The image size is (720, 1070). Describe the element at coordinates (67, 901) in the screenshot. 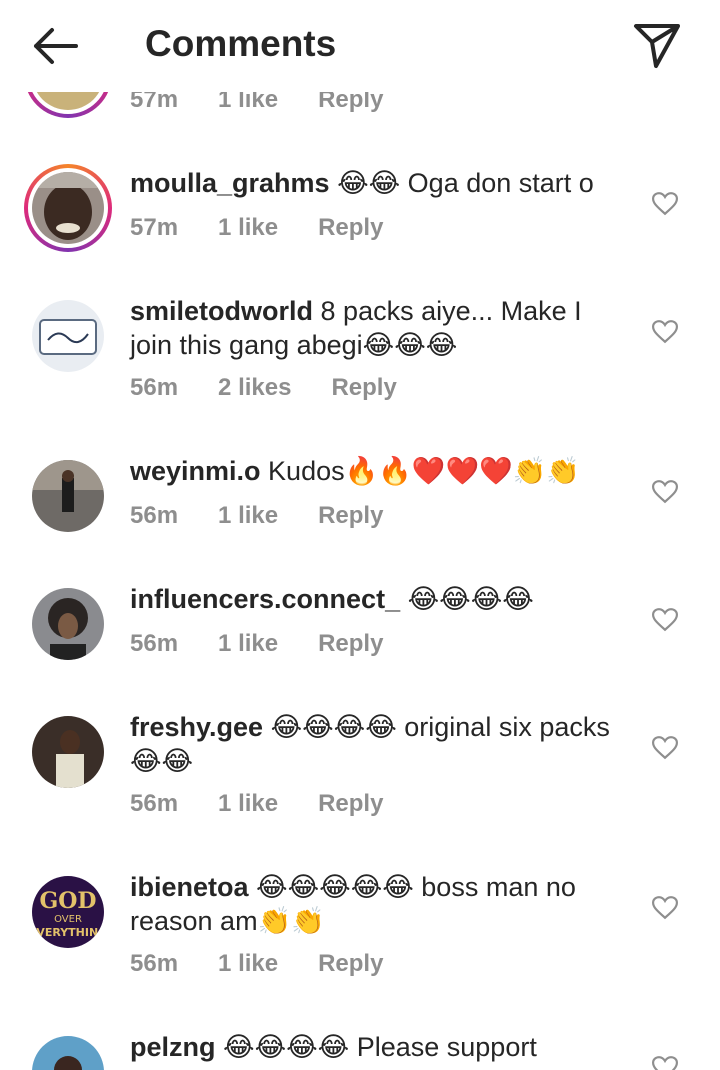

I see `svg-text: GOD` at that location.